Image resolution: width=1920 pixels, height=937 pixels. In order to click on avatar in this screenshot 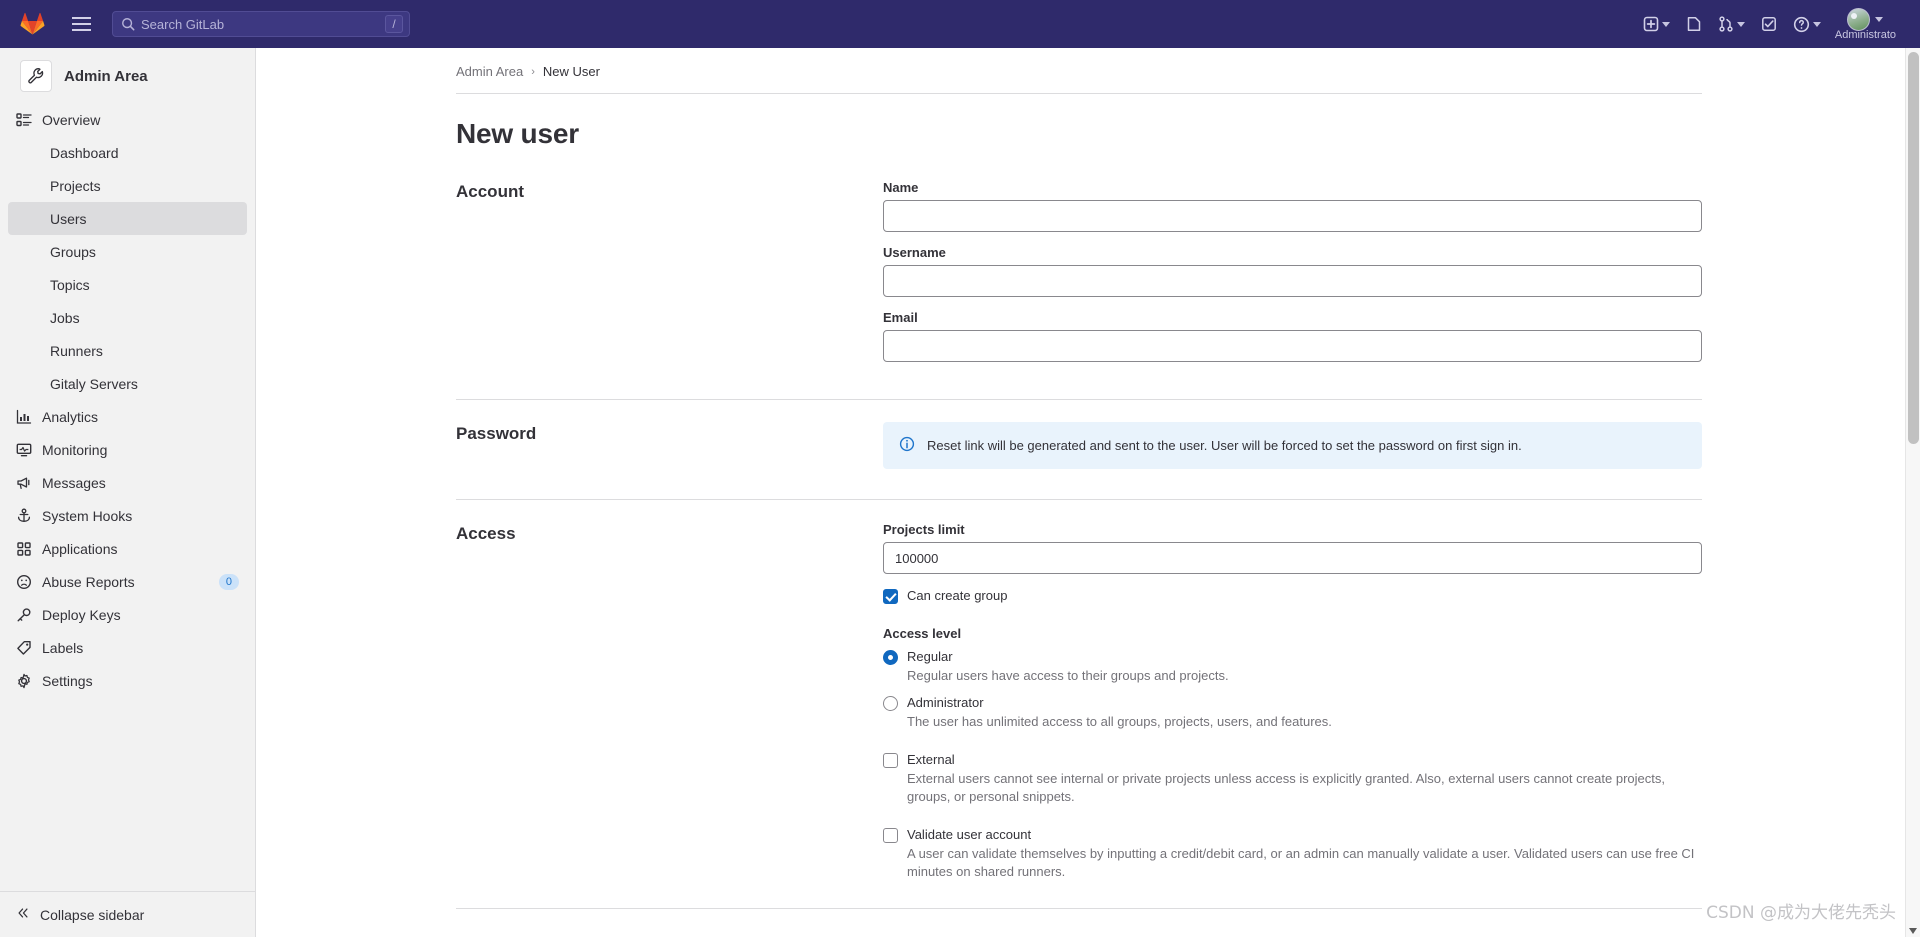, I will do `click(1859, 19)`.